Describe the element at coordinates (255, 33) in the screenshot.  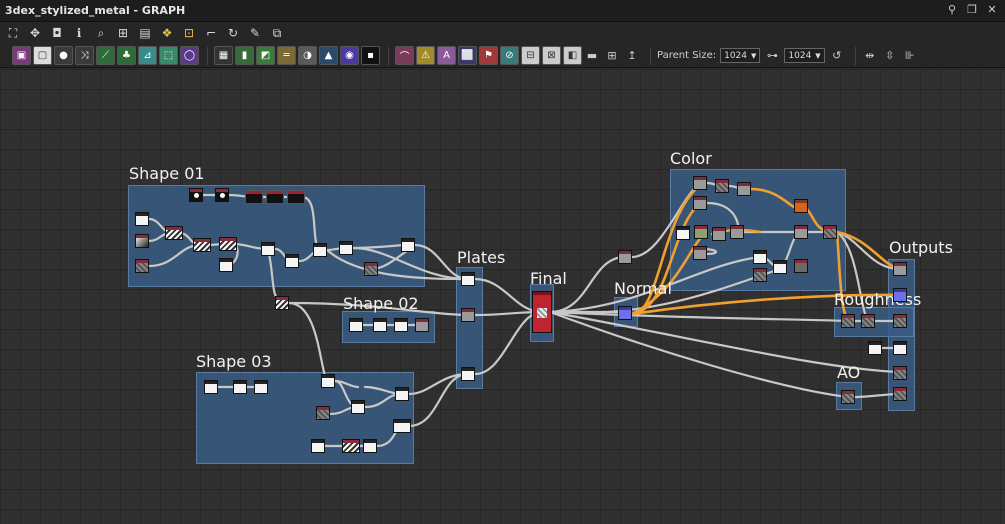
I see `tools-icon: ✎` at that location.